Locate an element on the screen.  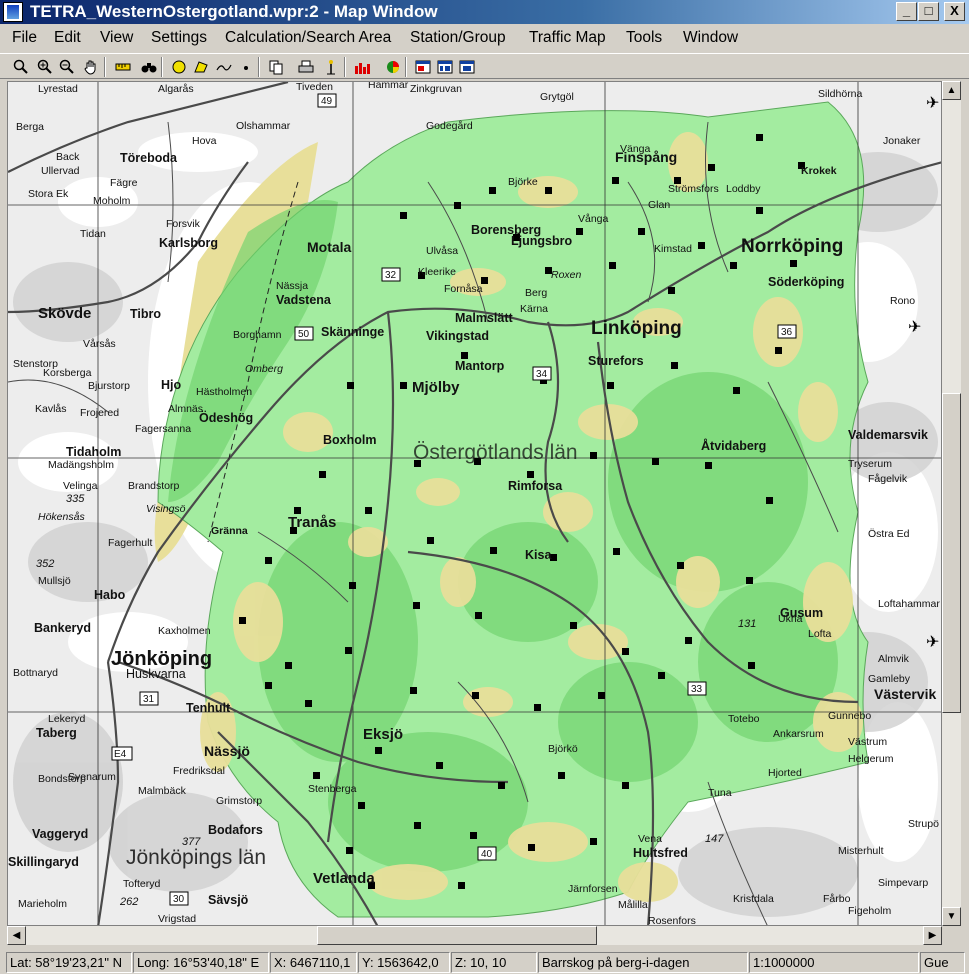
label-misterhult: Misterhult is located at coordinates (861, 851).